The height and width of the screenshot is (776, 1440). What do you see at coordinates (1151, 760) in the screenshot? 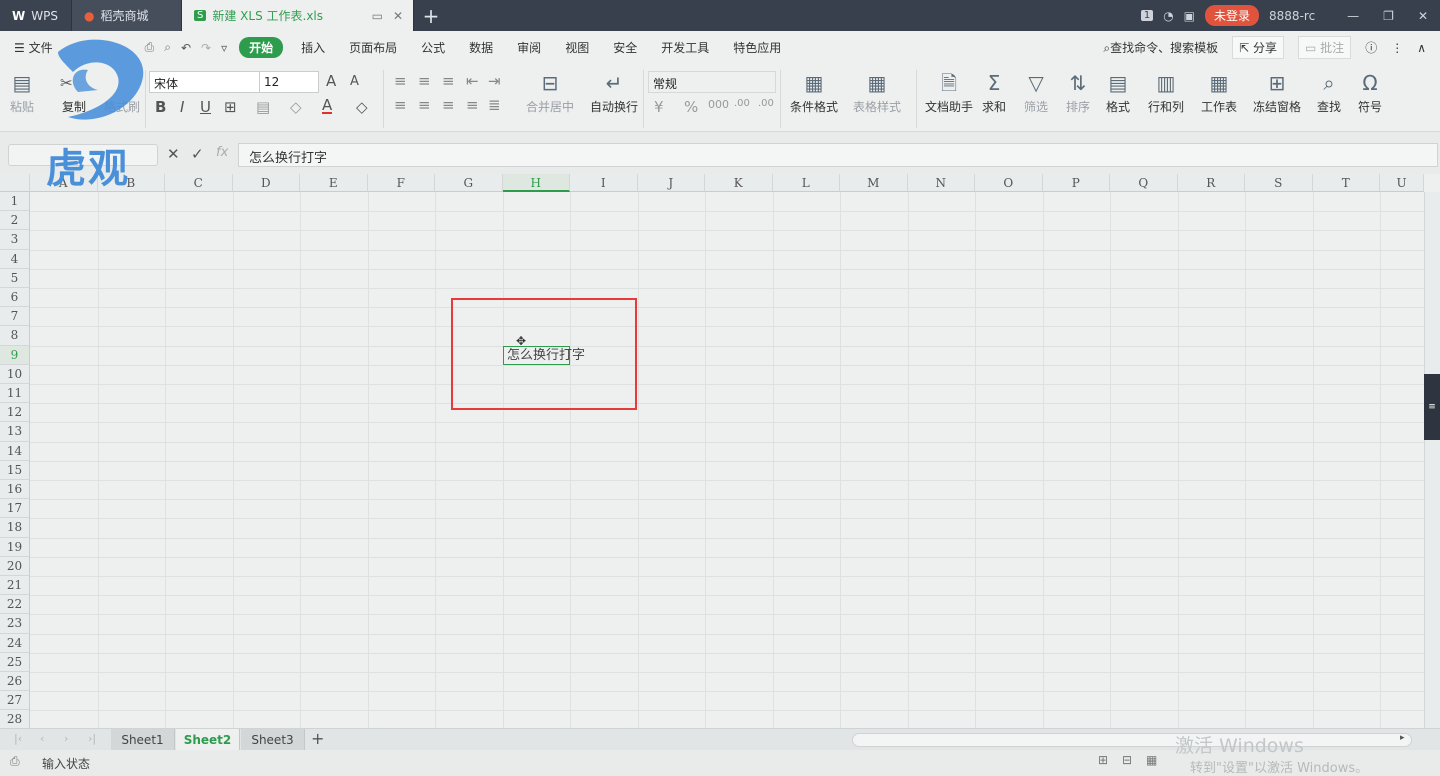
I see `page-break-view-icon: ▦` at bounding box center [1151, 760].